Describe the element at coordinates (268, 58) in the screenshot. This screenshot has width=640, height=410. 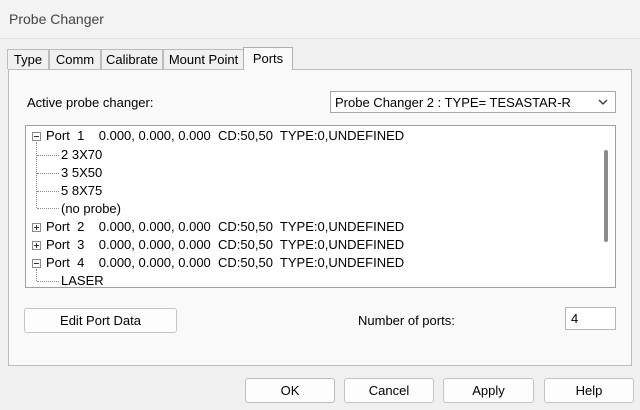
I see `tab-ports: Ports` at that location.